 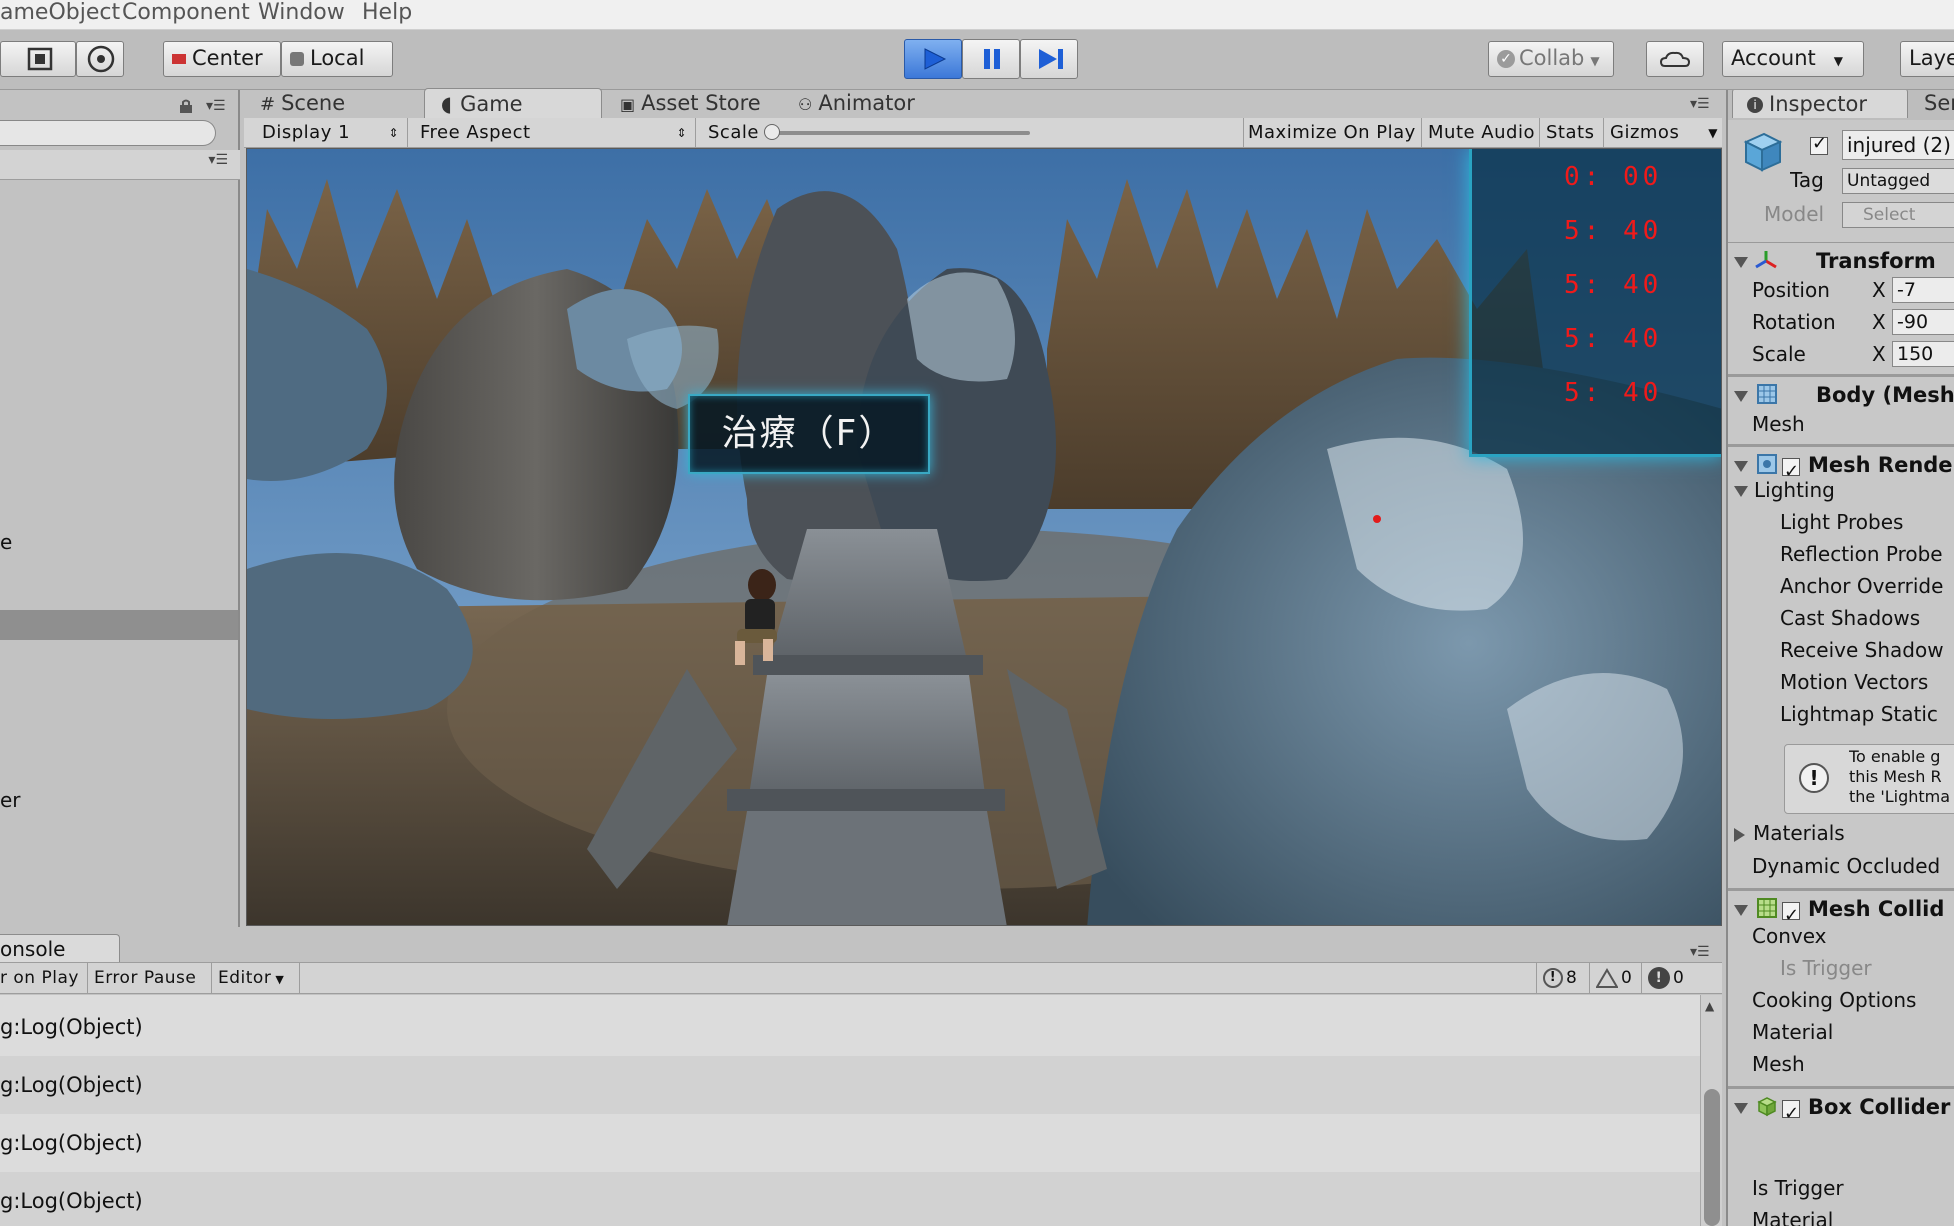 I want to click on model-select-button: Select, so click(x=1898, y=215).